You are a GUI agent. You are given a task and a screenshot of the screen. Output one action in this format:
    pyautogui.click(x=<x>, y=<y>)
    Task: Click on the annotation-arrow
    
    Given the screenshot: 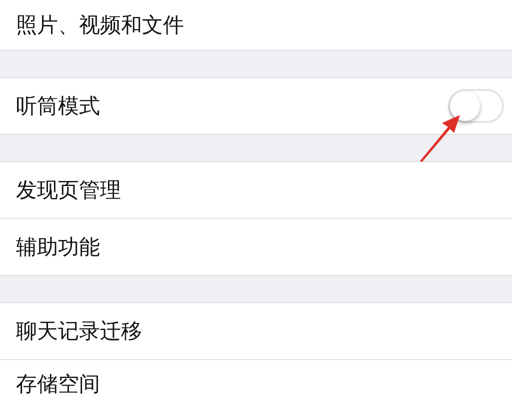 What is the action you would take?
    pyautogui.click(x=440, y=138)
    